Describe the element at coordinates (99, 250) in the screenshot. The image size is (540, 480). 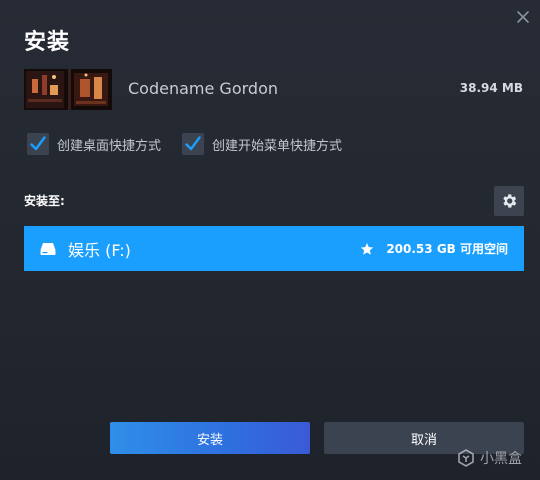
I see `drive-name: 娱乐 (F:)` at that location.